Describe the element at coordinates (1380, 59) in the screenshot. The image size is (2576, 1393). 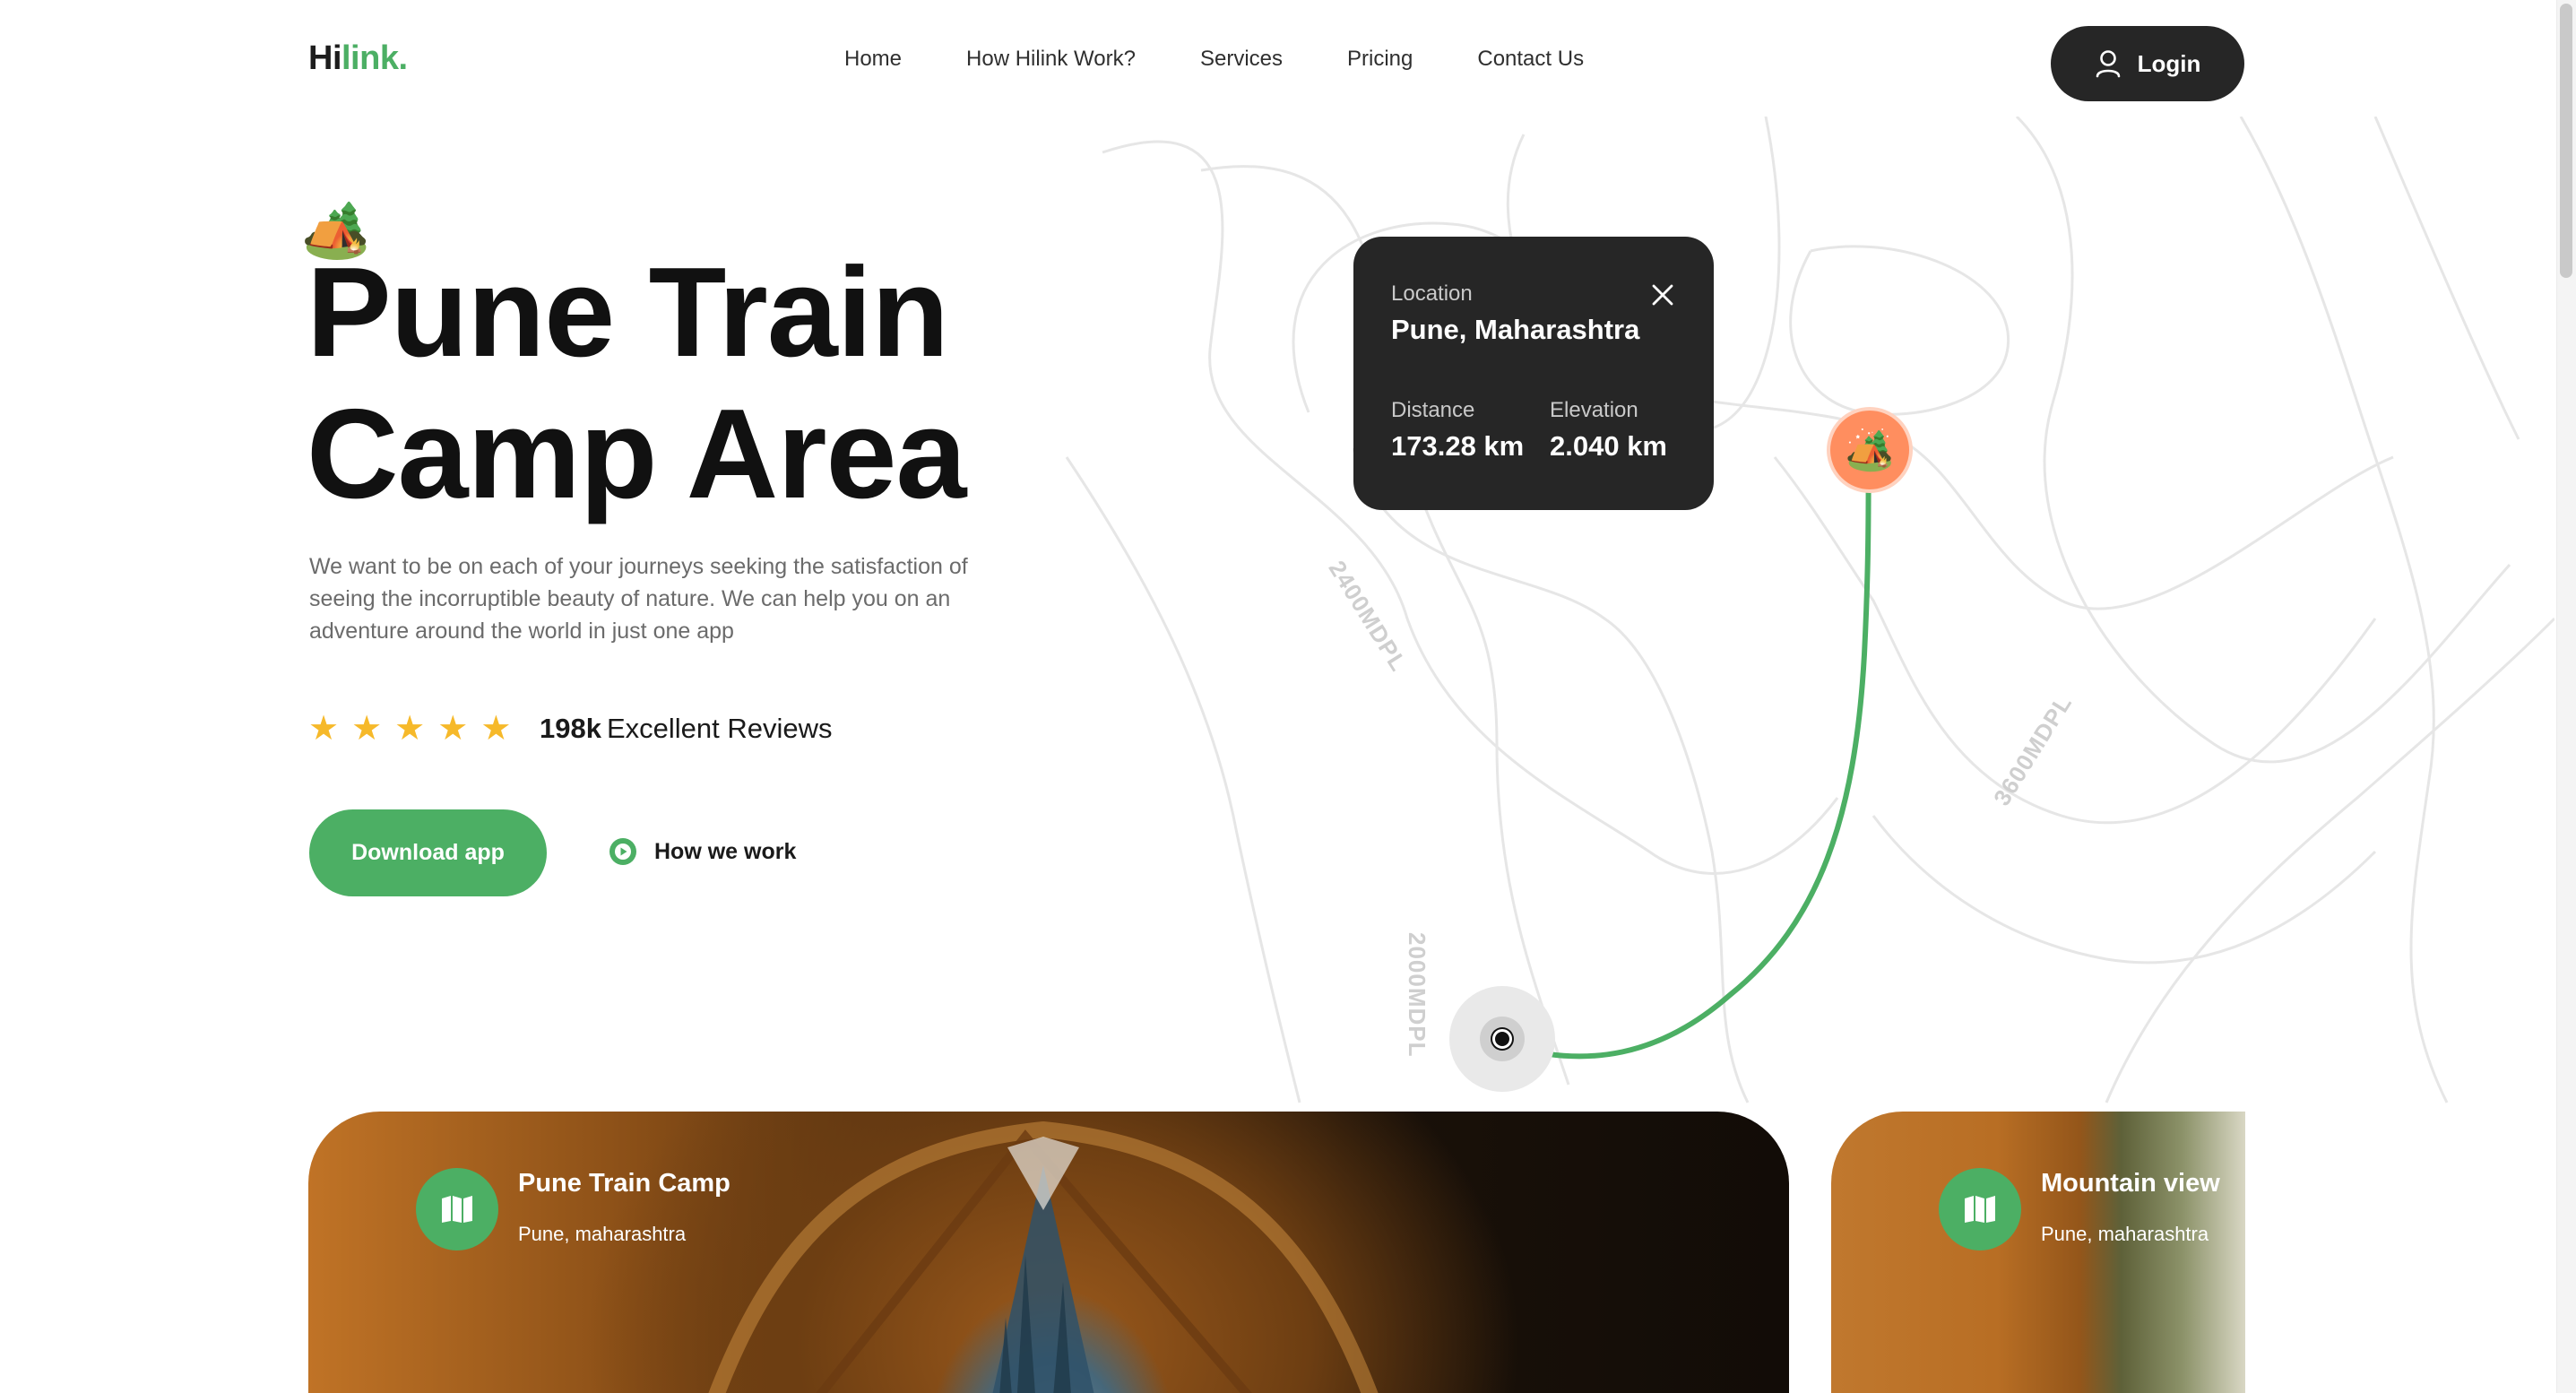
I see `nav-pricing: Pricing` at that location.